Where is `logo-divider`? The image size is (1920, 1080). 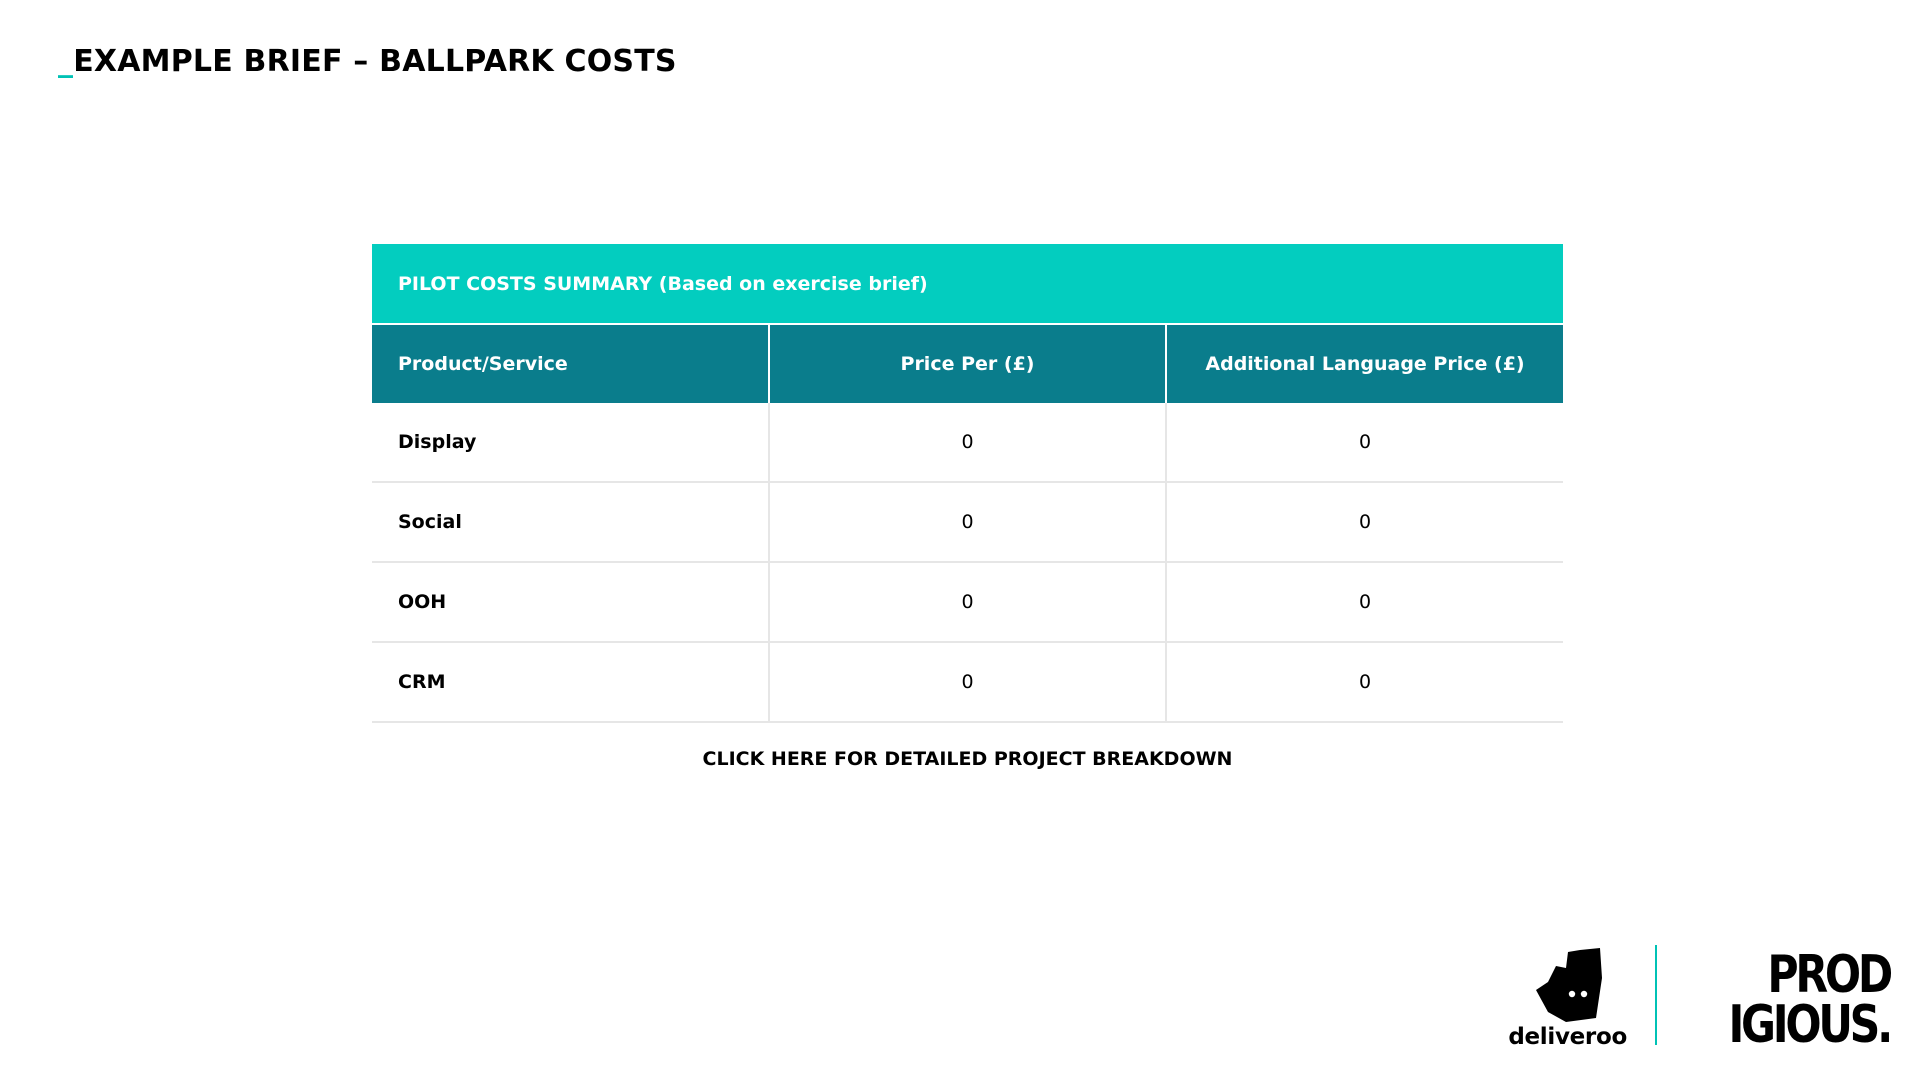 logo-divider is located at coordinates (1655, 995).